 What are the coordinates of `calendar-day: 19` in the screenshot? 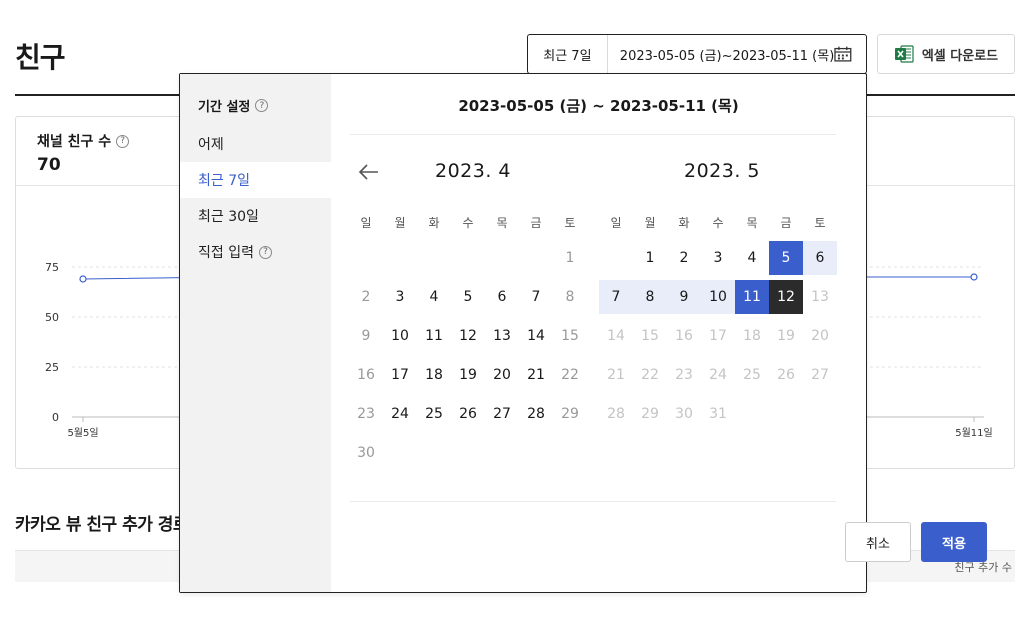 It's located at (468, 375).